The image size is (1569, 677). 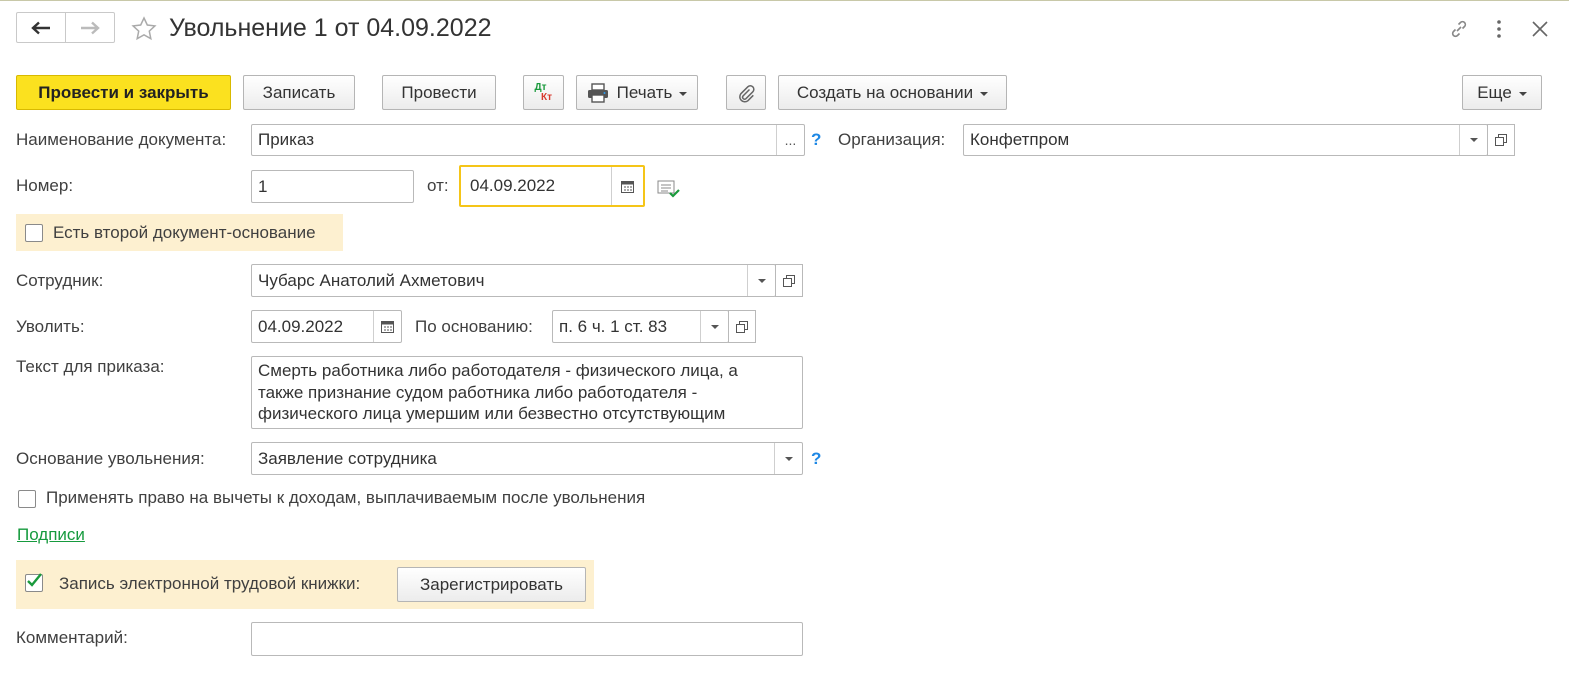 I want to click on organization-label: Организация:, so click(x=892, y=139).